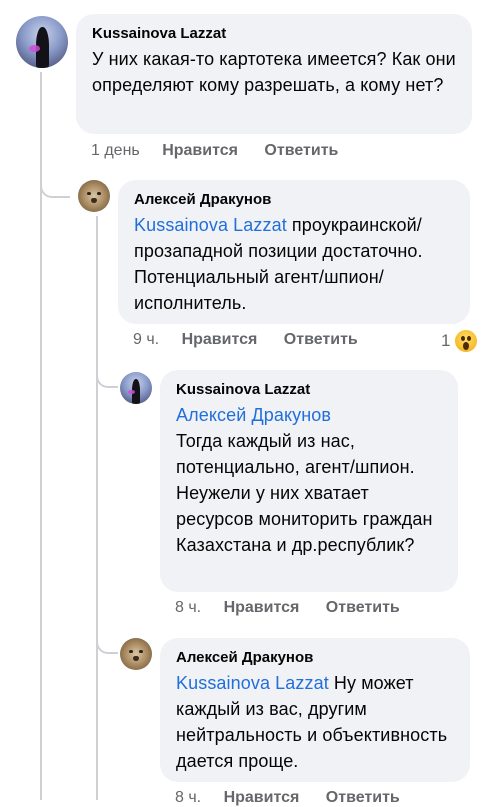 The image size is (490, 807). Describe the element at coordinates (253, 415) in the screenshot. I see `mention-link: Алексей Дракунов` at that location.